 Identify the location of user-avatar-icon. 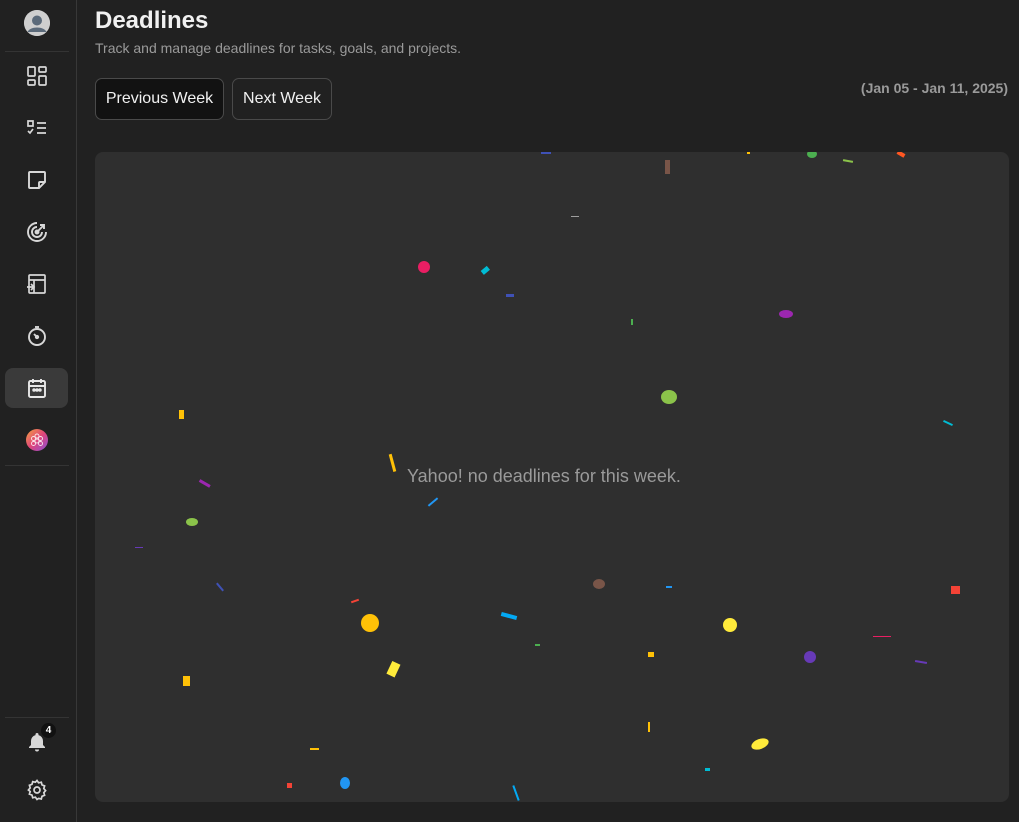
(37, 23).